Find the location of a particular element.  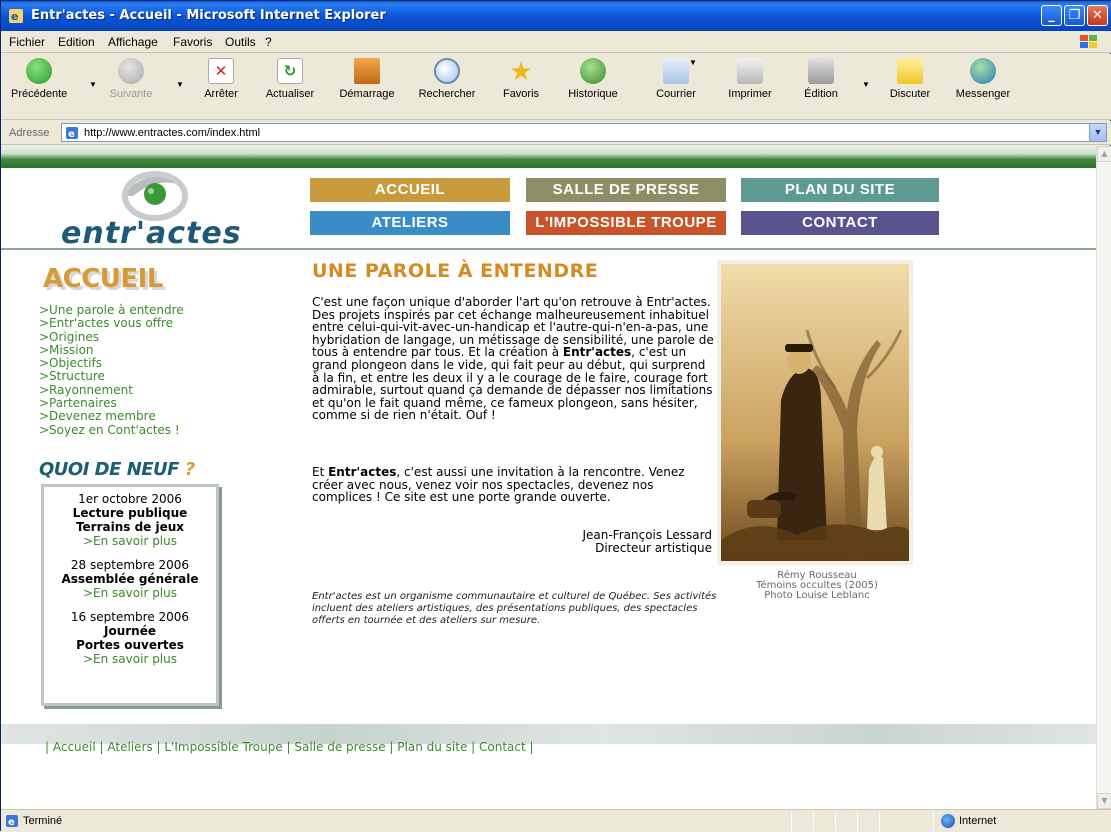

vertical-scrollbar: ▲ ▼ is located at coordinates (1103, 477).